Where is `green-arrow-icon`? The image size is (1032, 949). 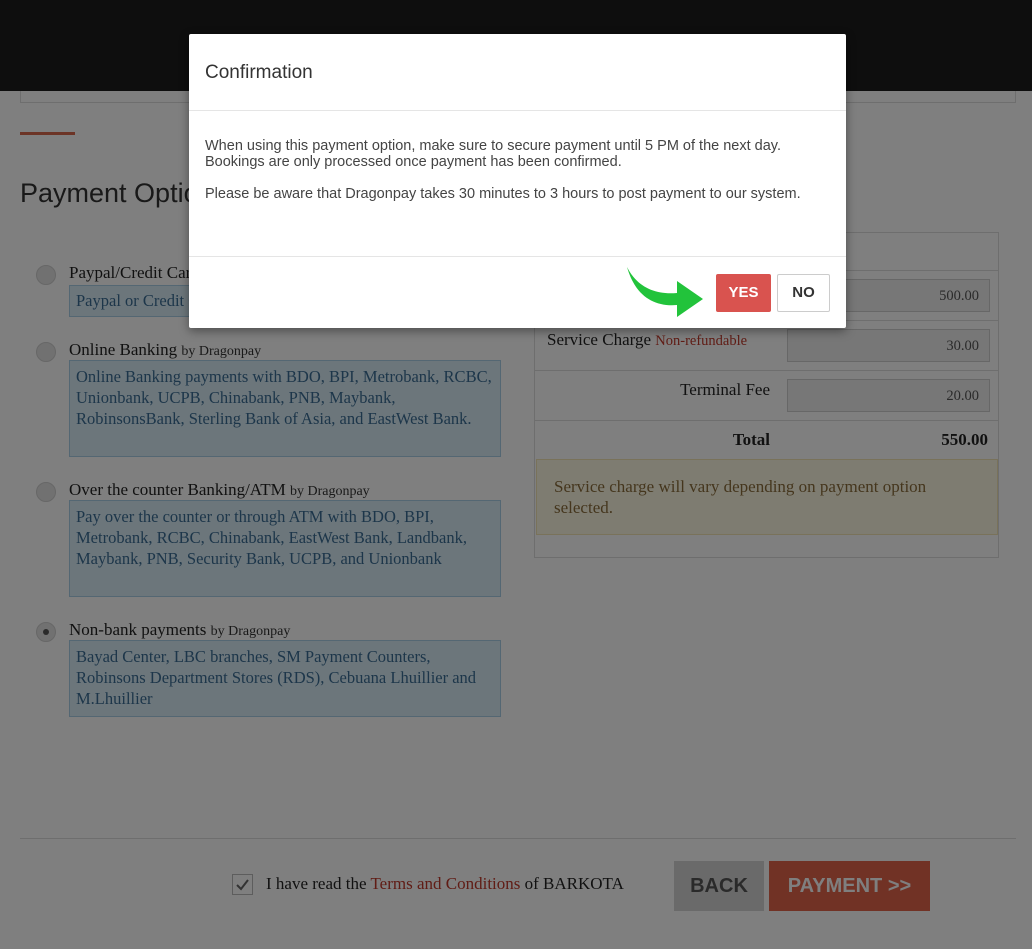
green-arrow-icon is located at coordinates (665, 292).